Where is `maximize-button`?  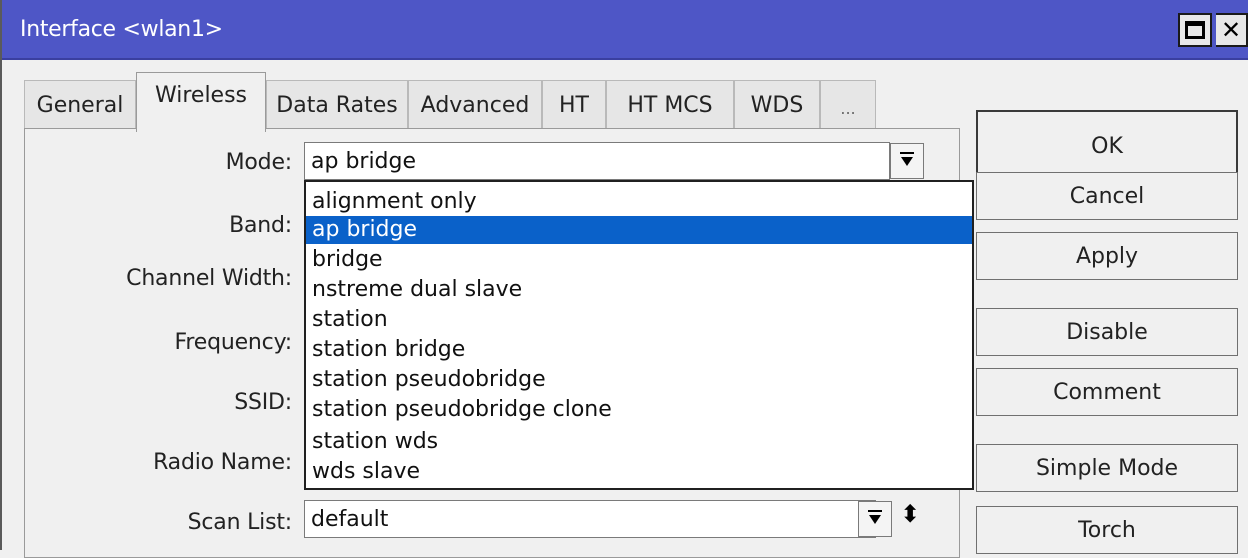 maximize-button is located at coordinates (1195, 30).